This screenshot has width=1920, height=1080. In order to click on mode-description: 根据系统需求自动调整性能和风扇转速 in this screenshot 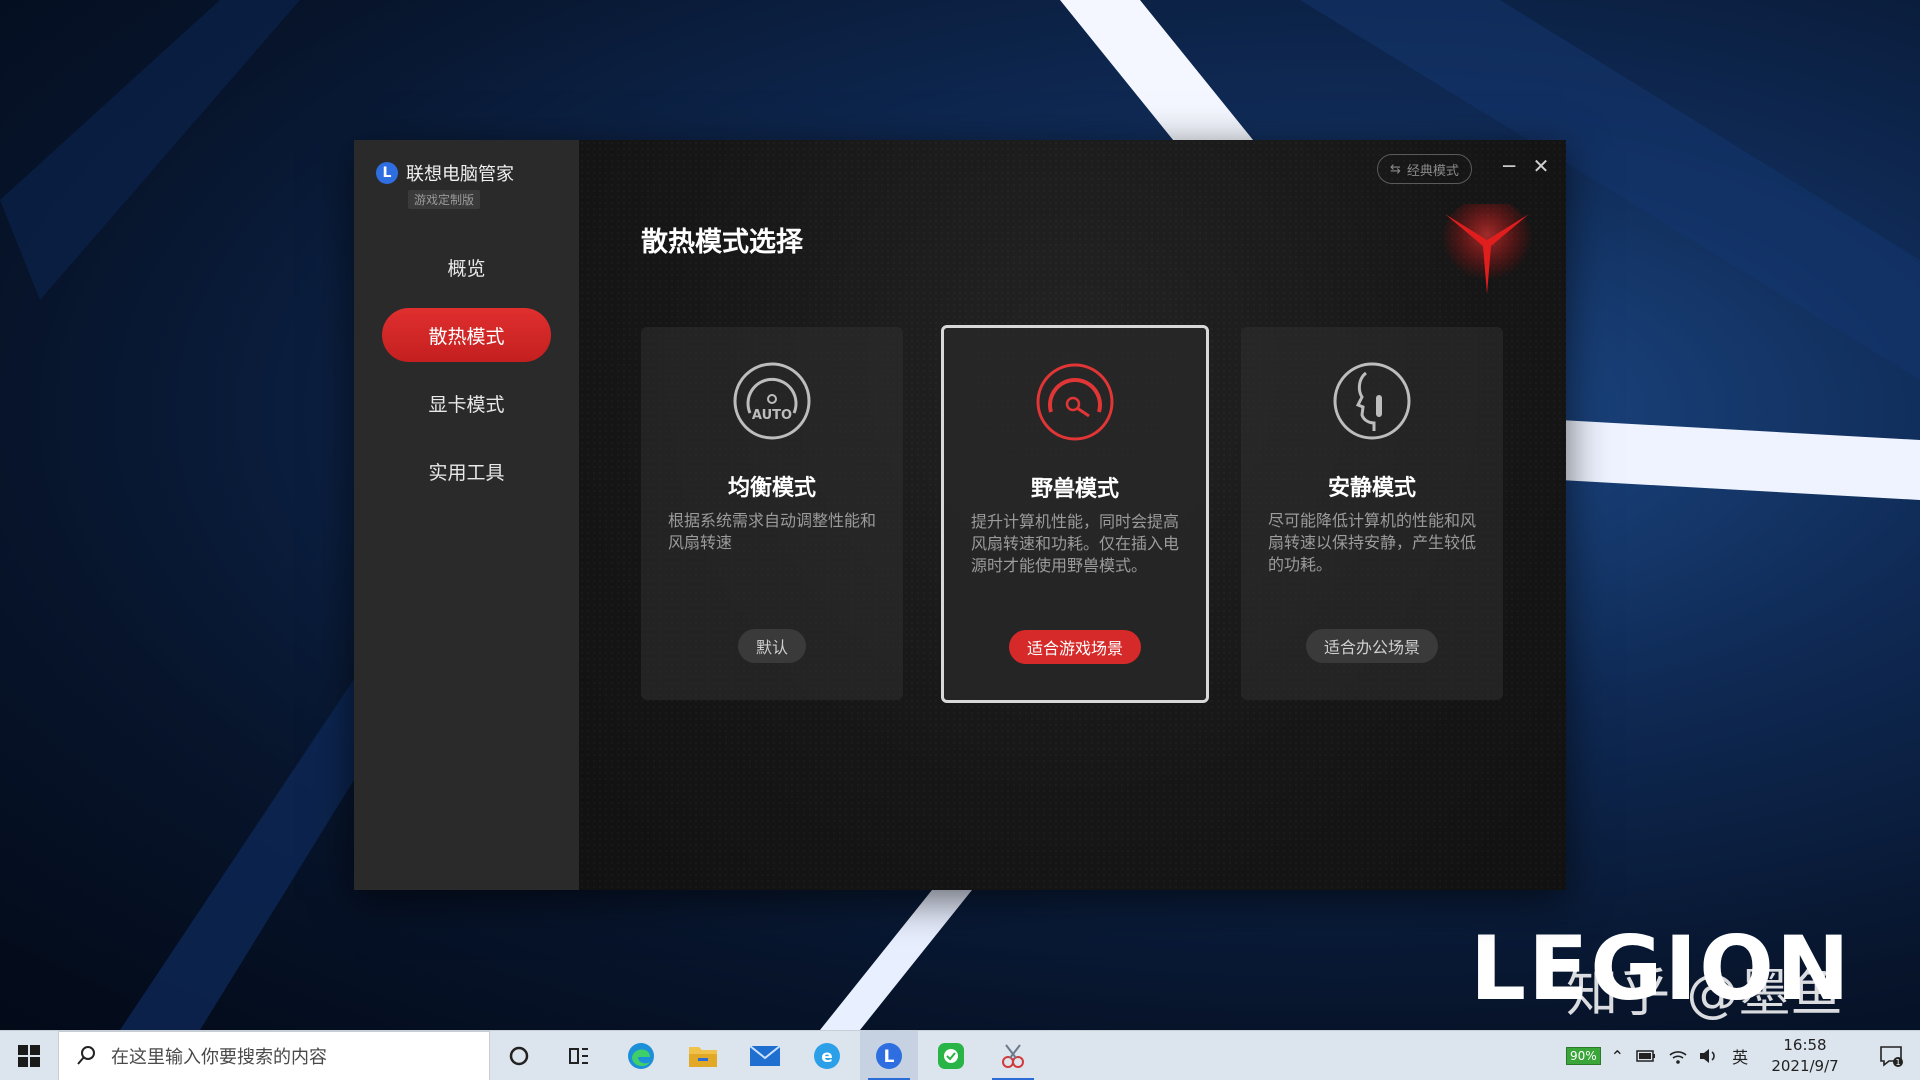, I will do `click(772, 531)`.